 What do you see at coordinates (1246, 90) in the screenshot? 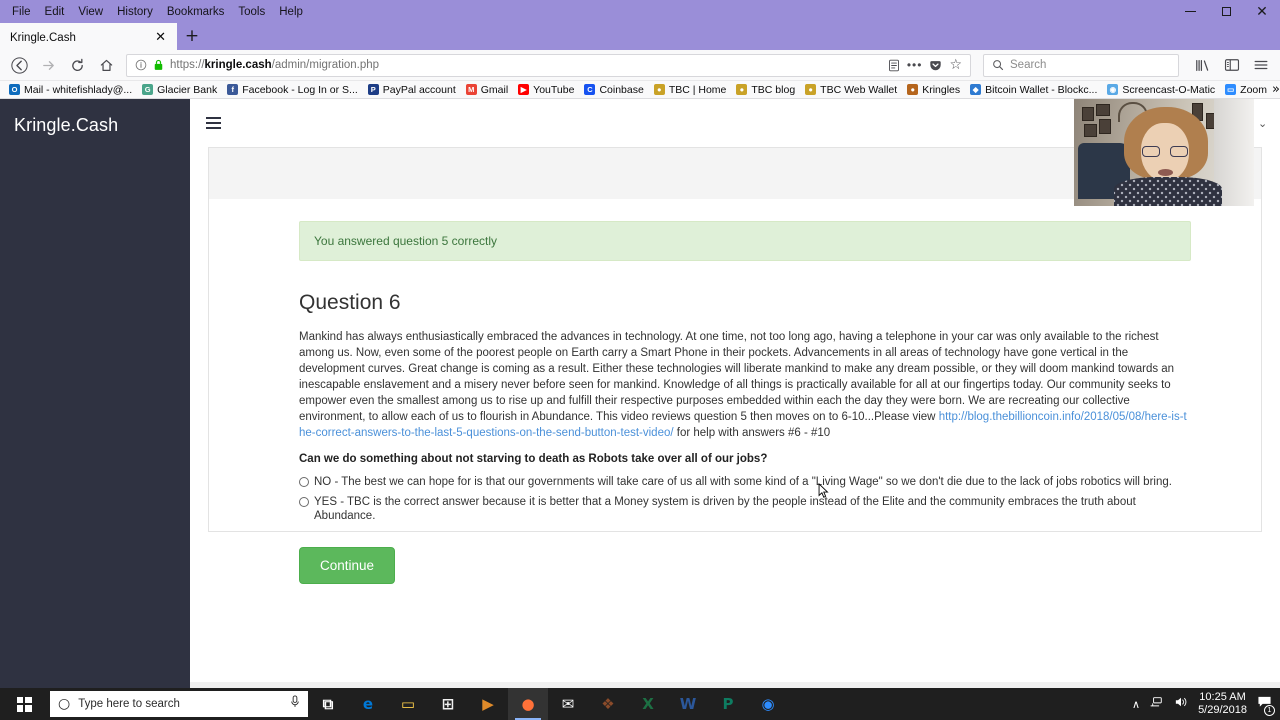
I see `bookmark-item: ▭ Zoom` at bounding box center [1246, 90].